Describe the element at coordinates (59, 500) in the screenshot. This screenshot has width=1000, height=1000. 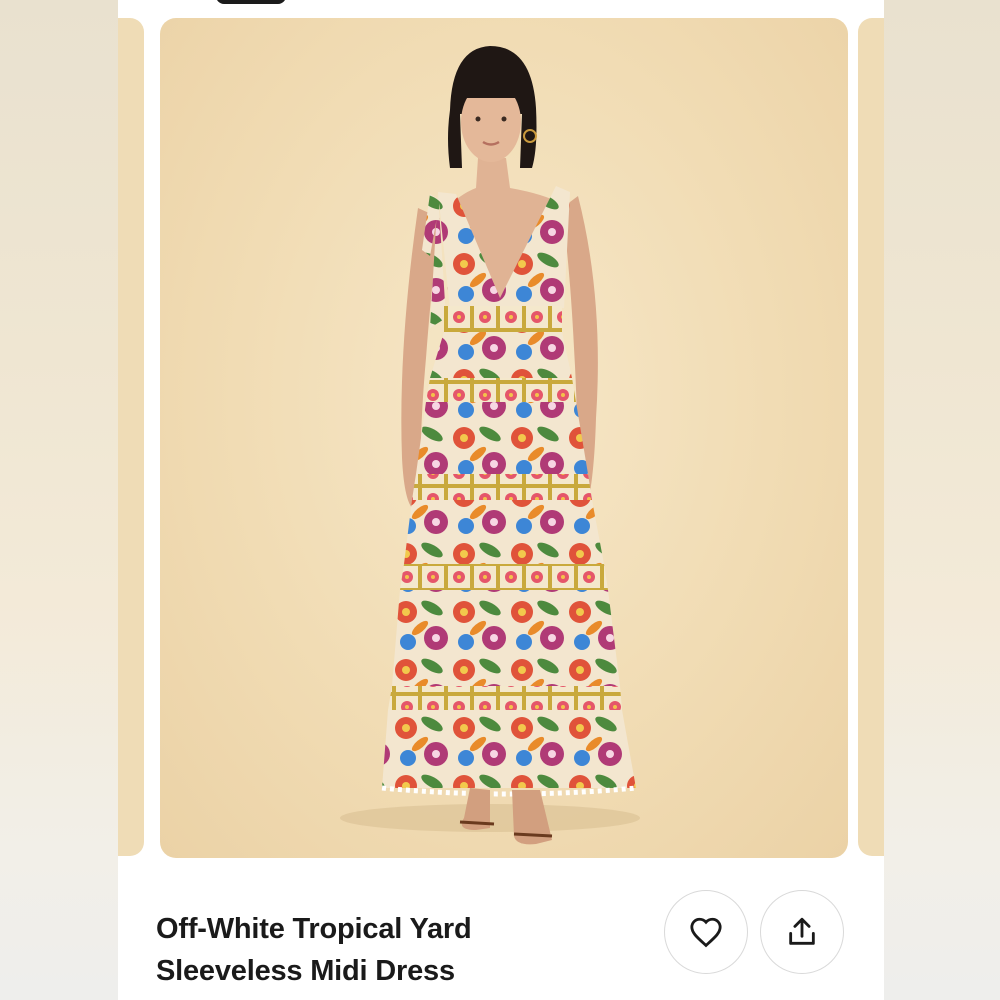
I see `blurred-margin-left` at that location.